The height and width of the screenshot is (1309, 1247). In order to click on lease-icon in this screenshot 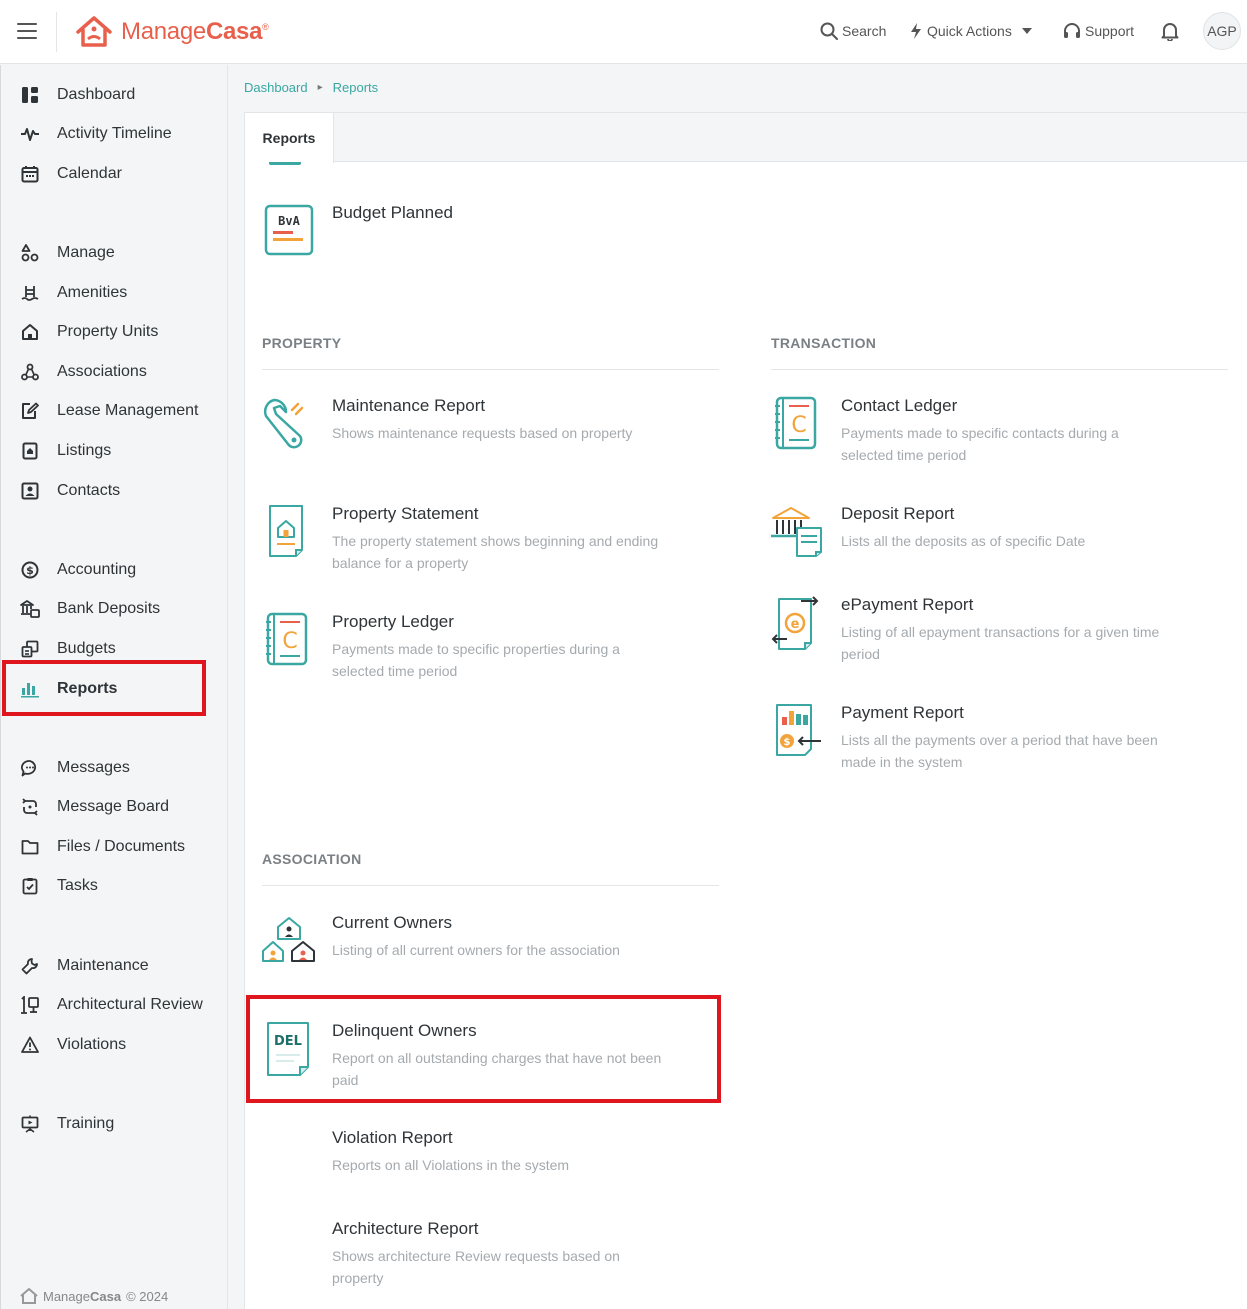, I will do `click(30, 411)`.